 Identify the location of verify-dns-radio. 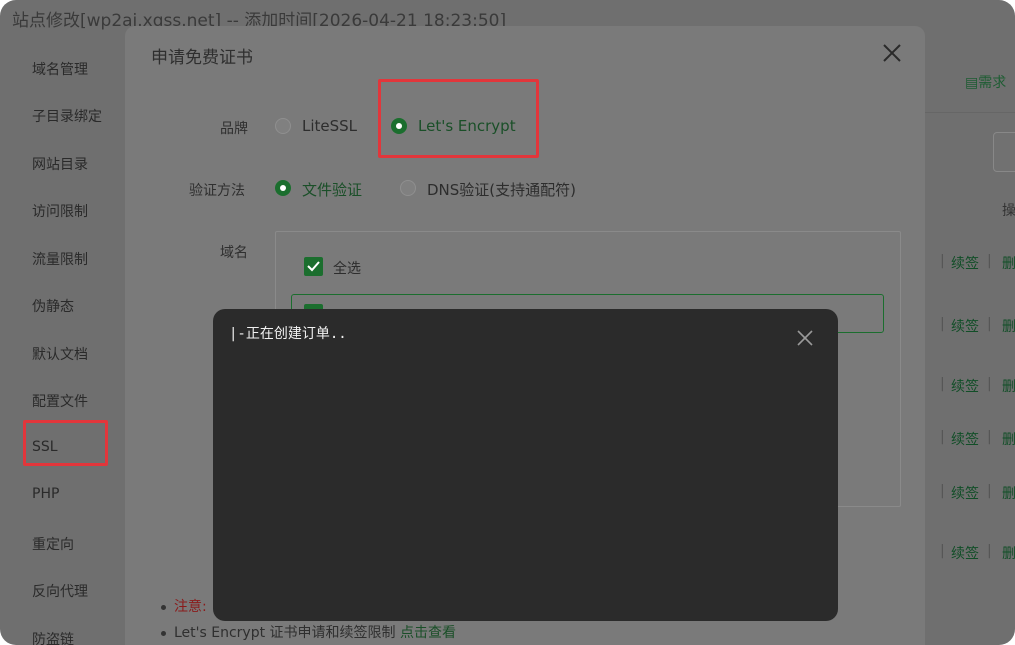
(408, 188).